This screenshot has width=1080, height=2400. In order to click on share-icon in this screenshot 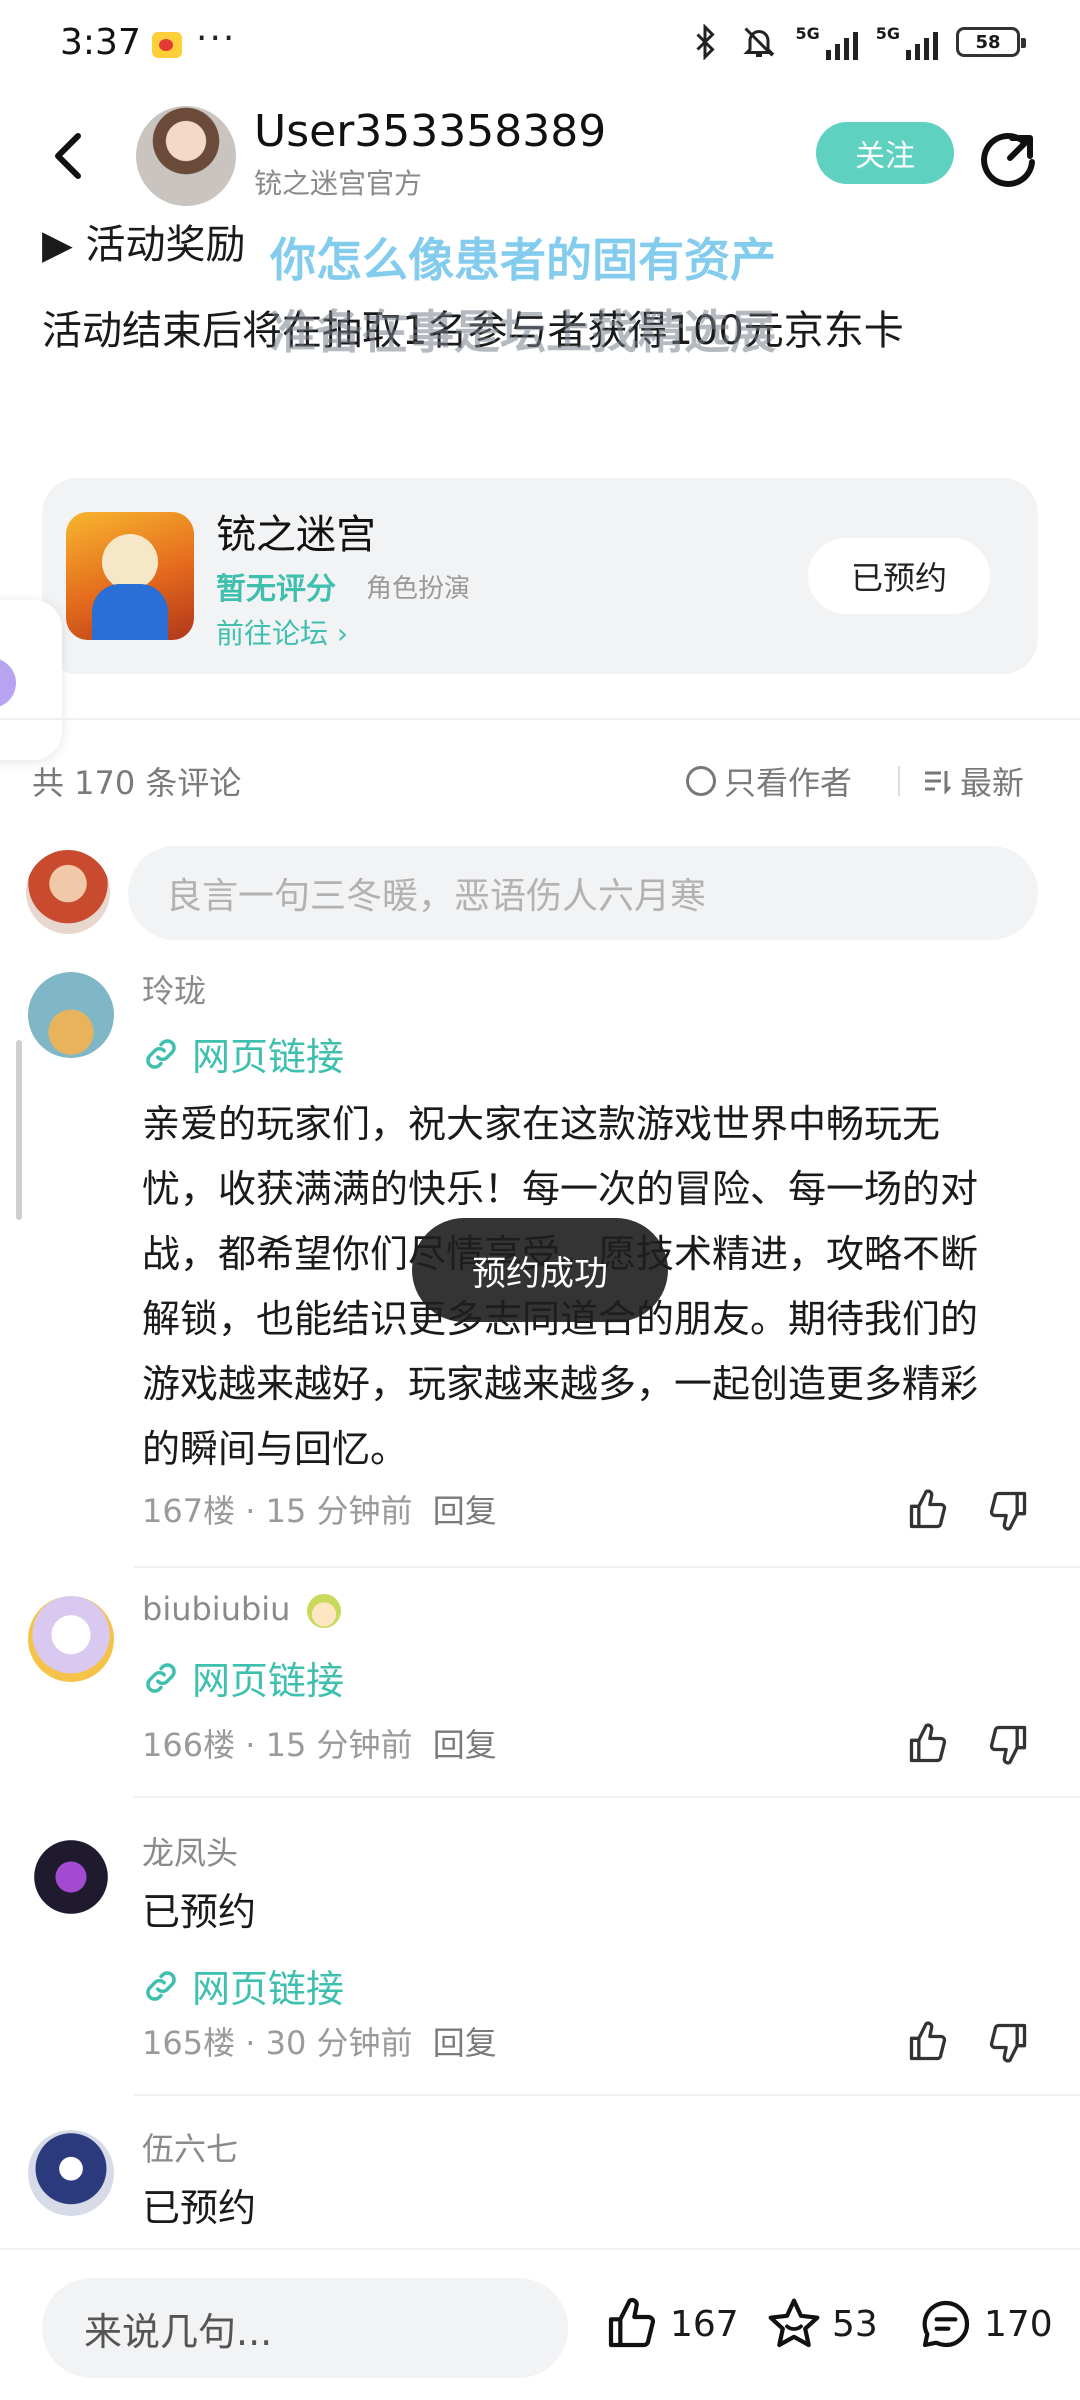, I will do `click(1010, 158)`.